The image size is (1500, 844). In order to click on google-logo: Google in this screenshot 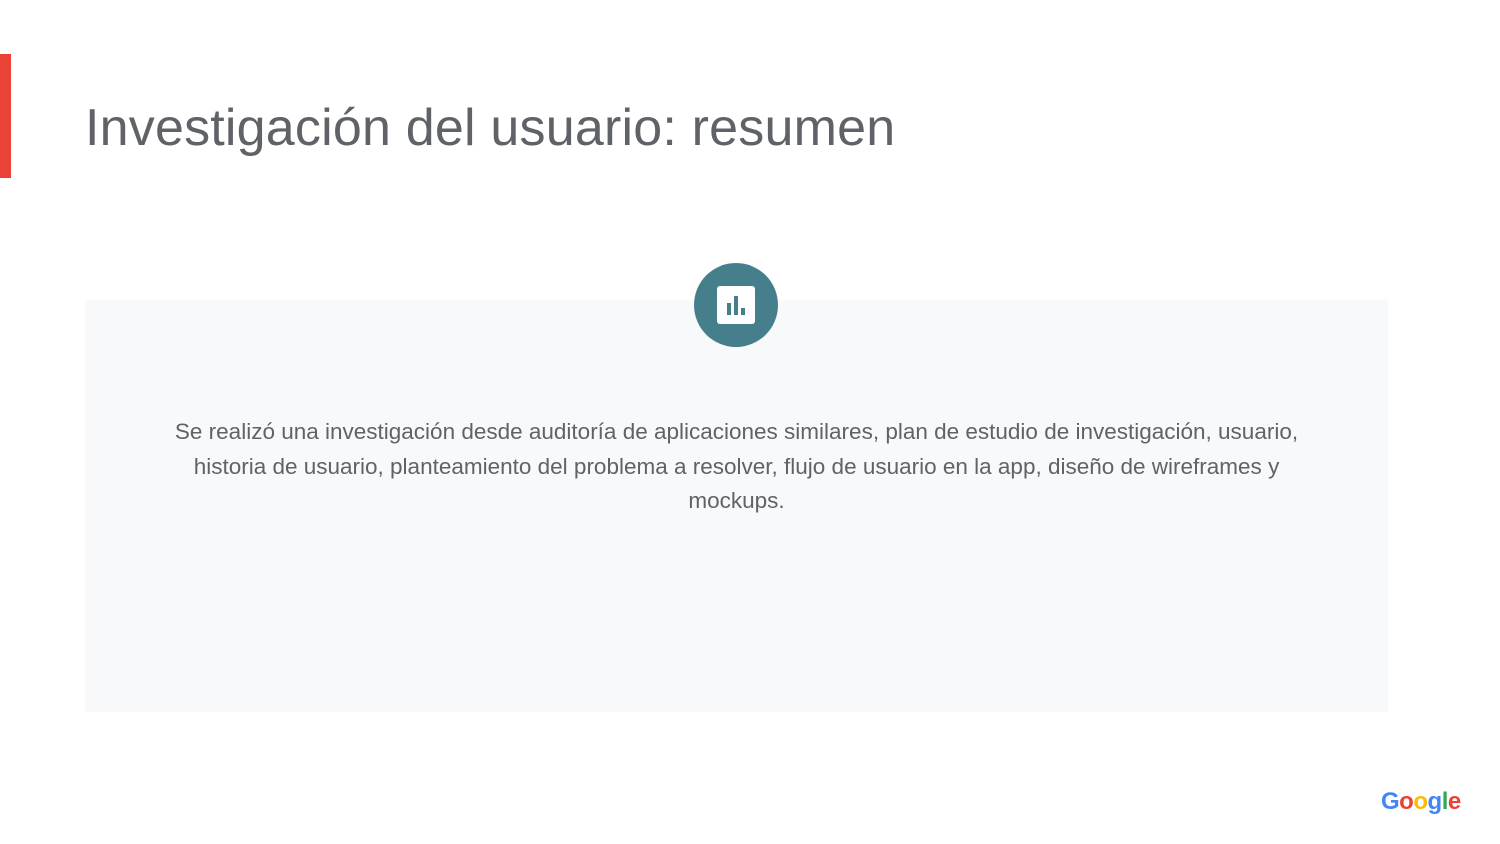, I will do `click(1421, 801)`.